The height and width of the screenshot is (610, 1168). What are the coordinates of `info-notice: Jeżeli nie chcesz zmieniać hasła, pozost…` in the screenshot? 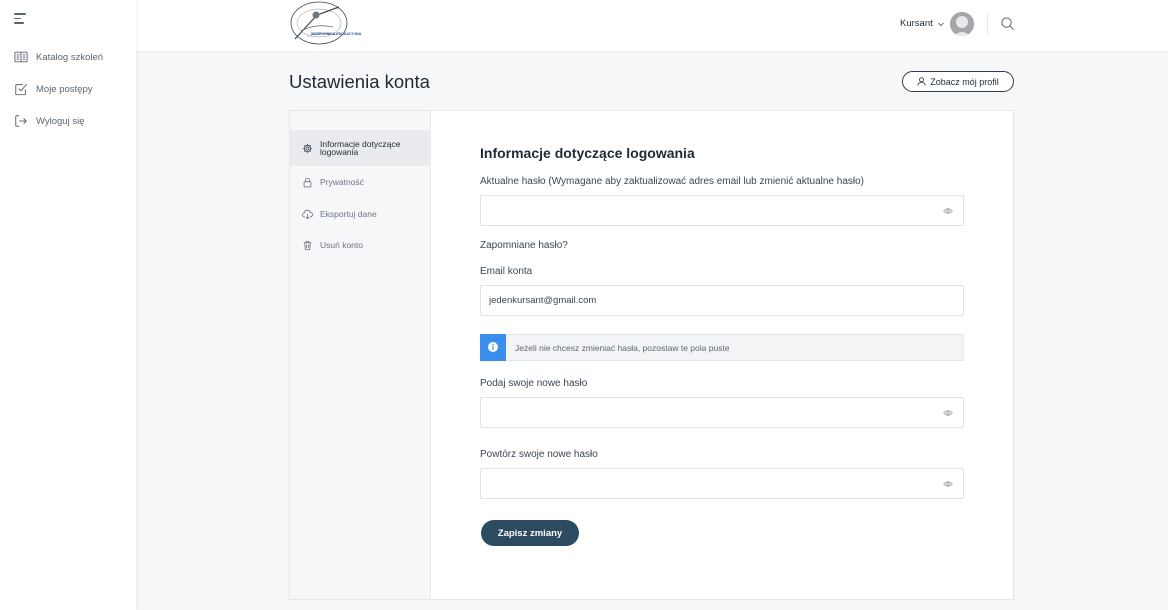 It's located at (722, 347).